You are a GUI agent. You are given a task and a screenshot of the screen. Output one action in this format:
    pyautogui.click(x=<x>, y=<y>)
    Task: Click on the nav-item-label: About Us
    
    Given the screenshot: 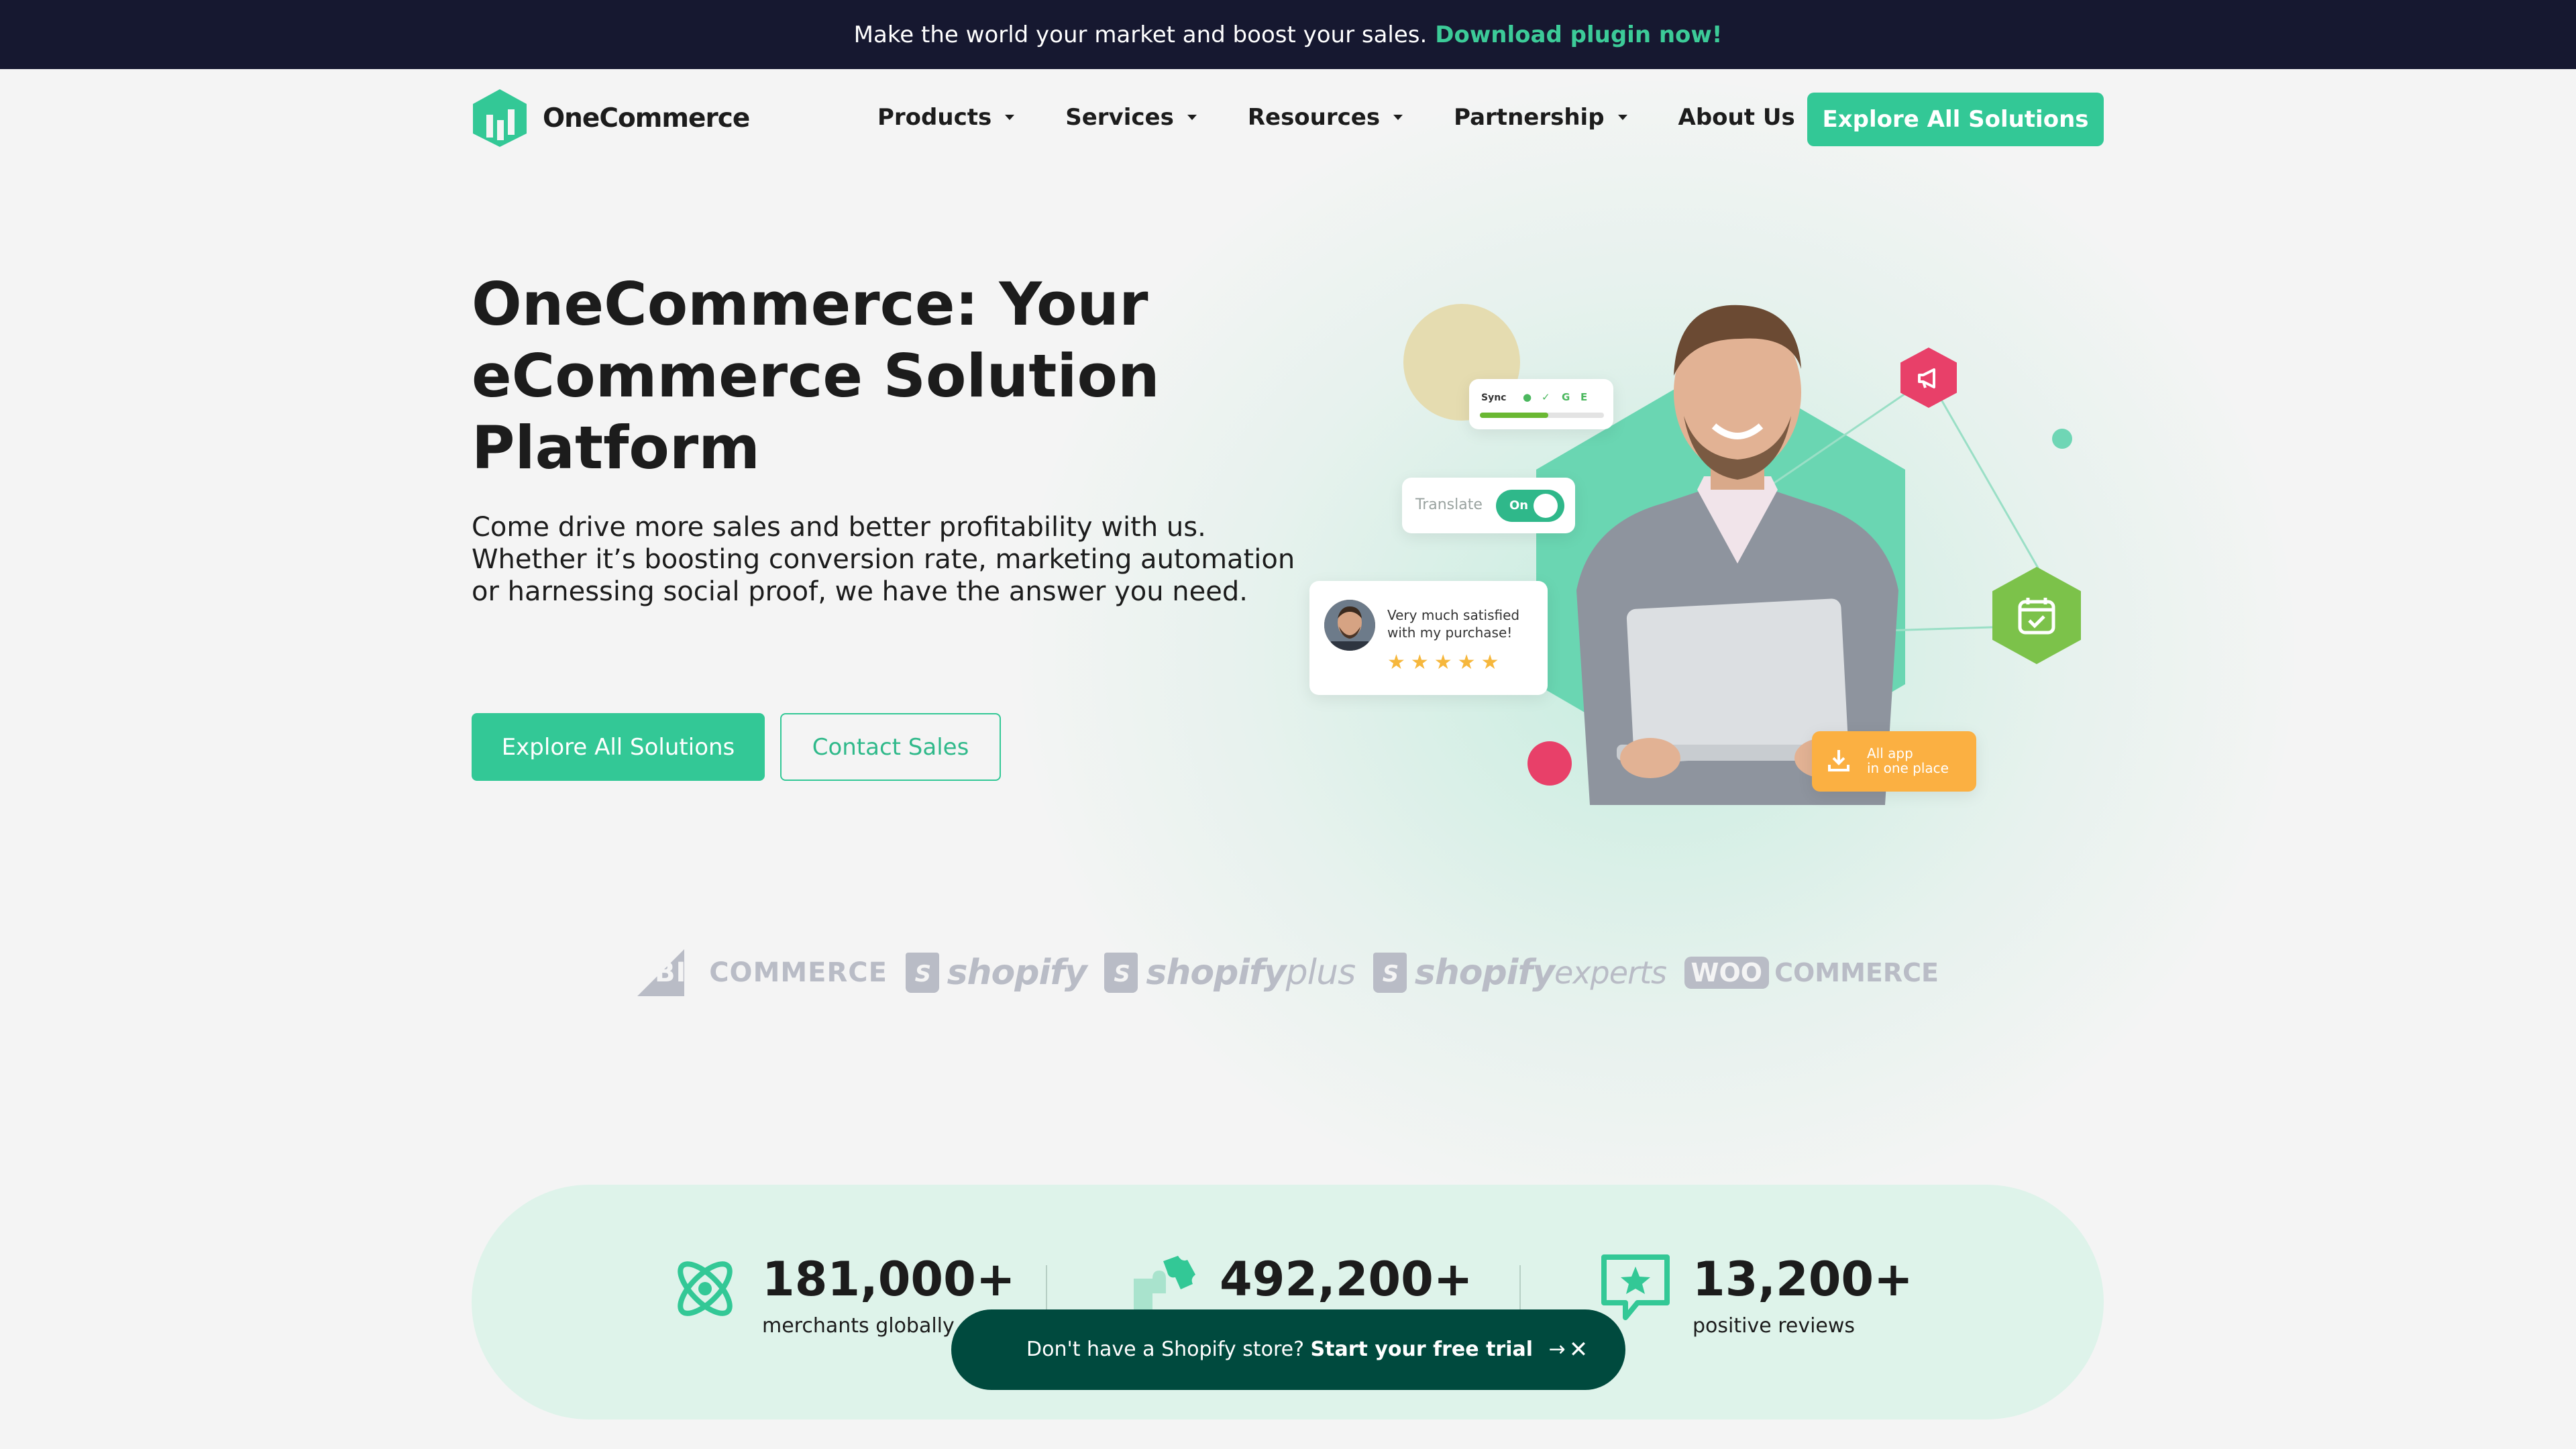 What is the action you would take?
    pyautogui.click(x=1736, y=117)
    